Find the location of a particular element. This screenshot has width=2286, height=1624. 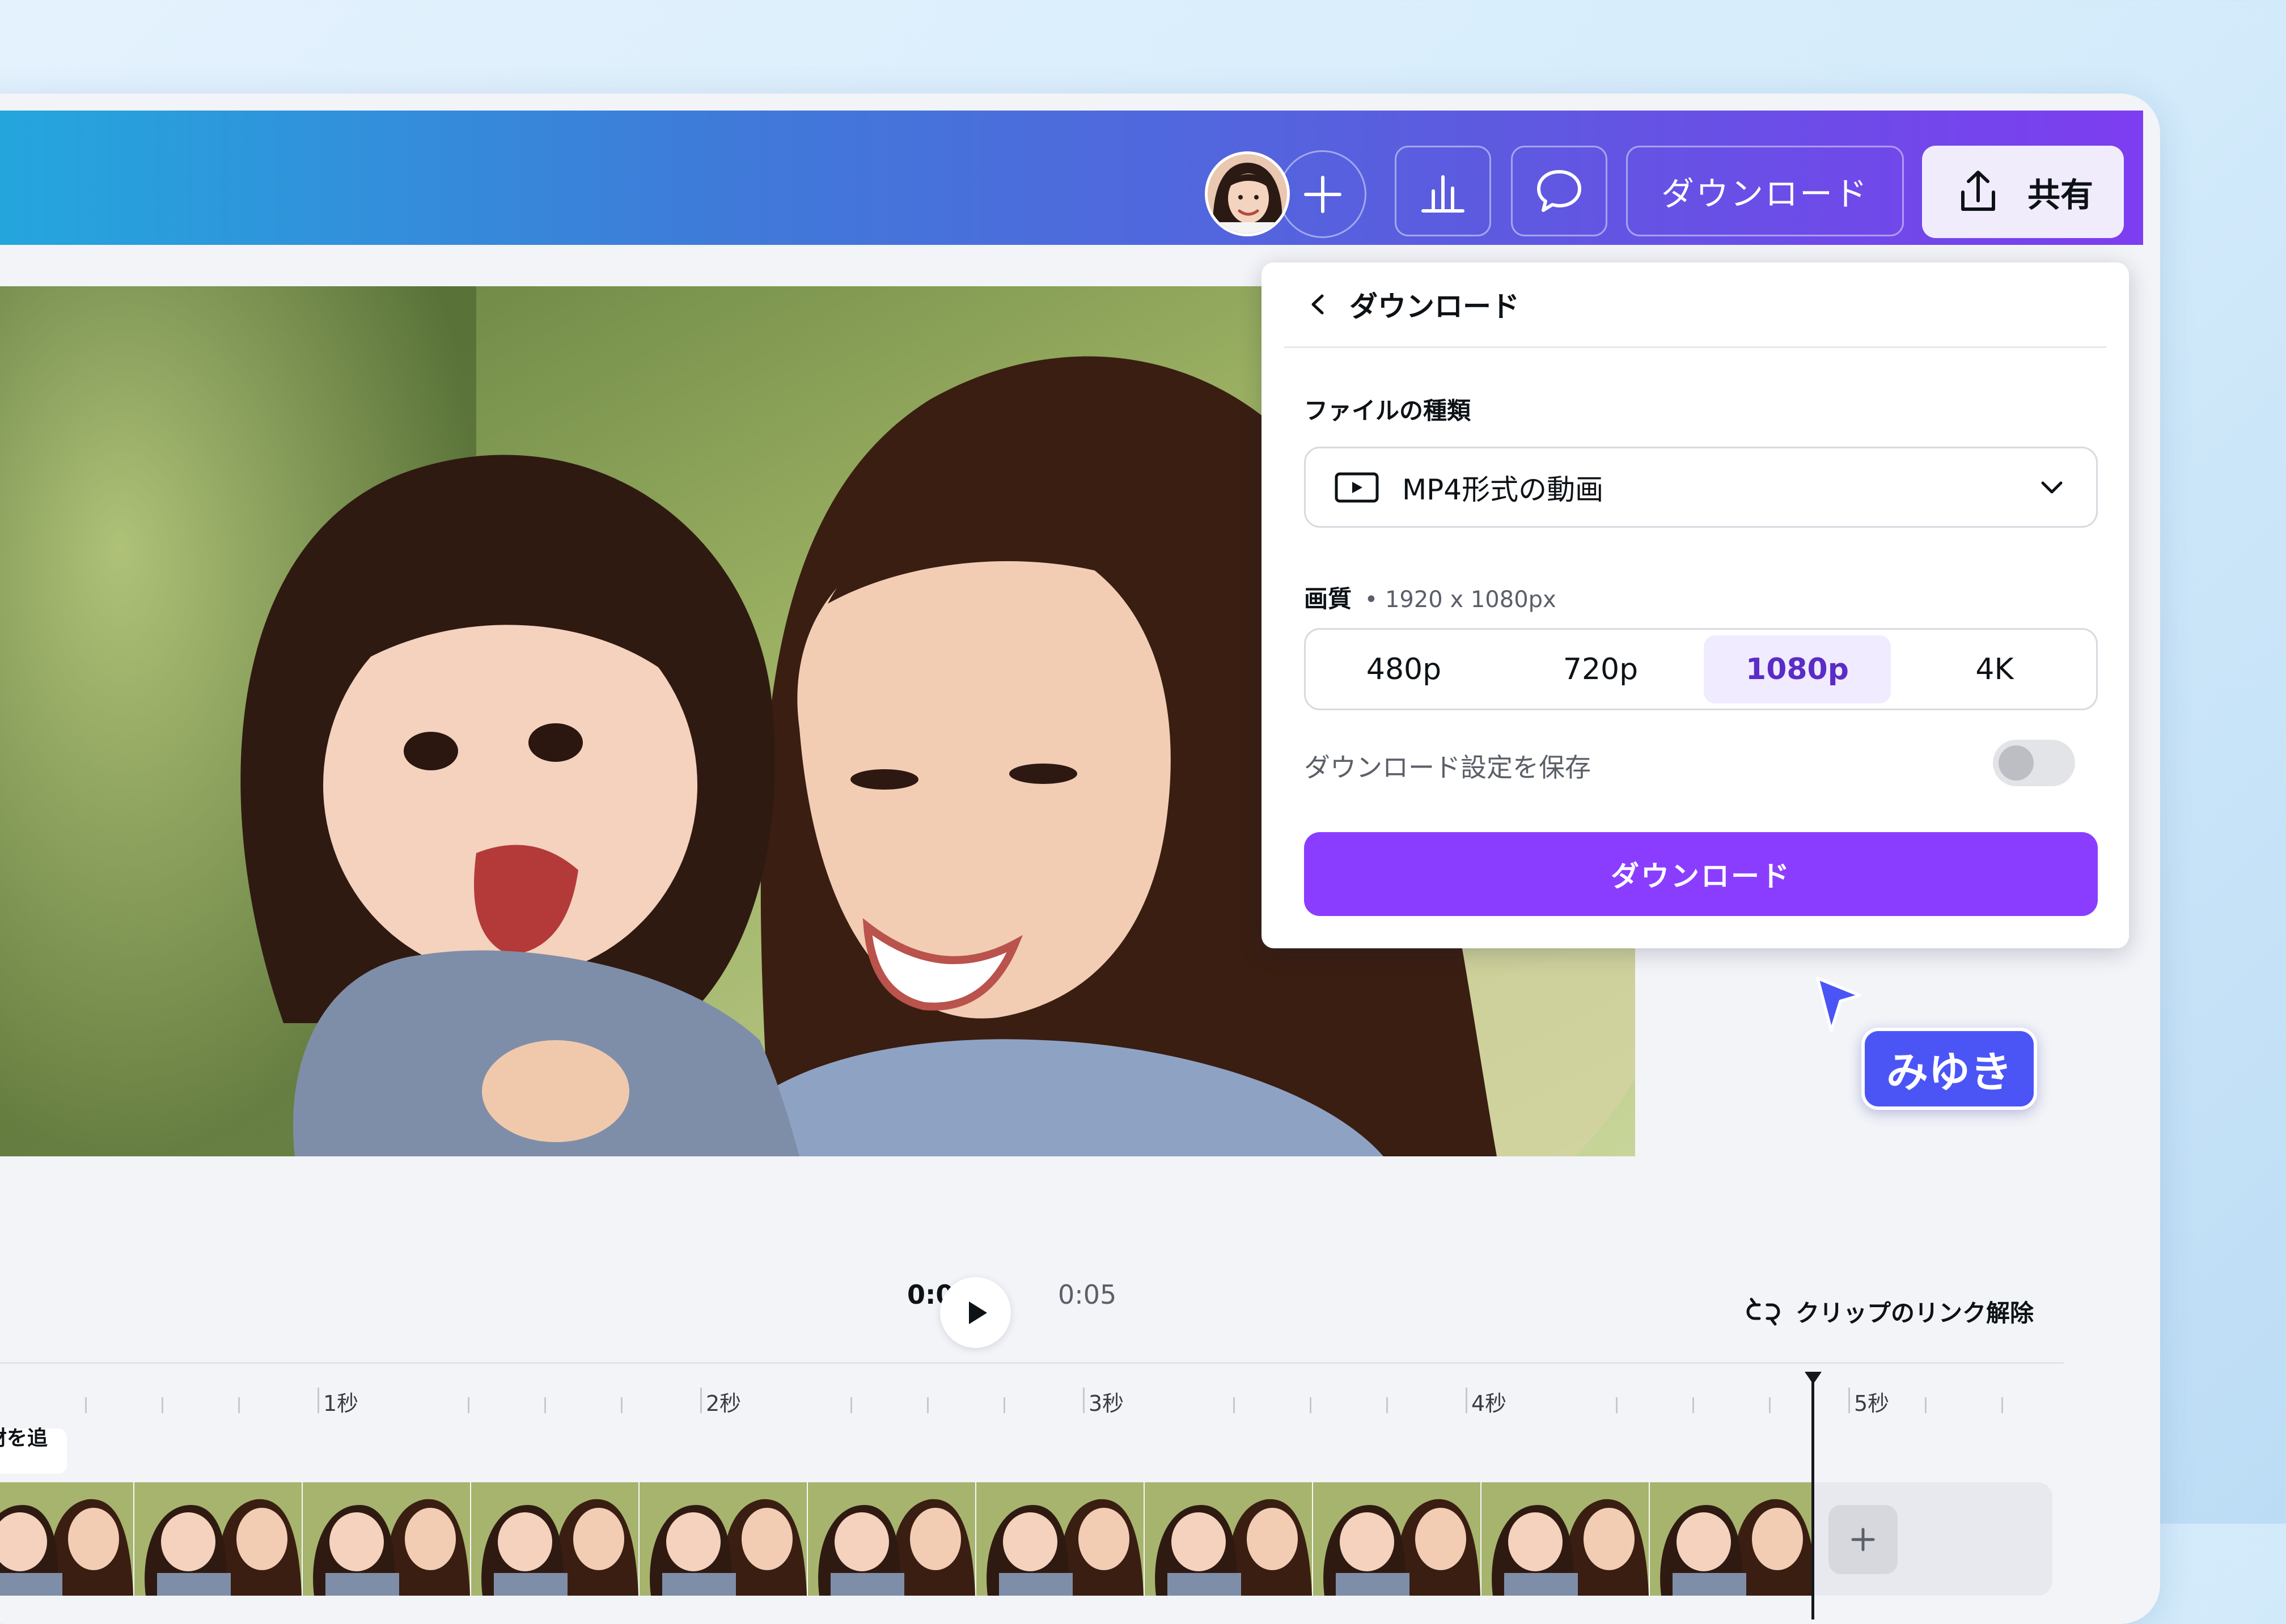

quality-option-4k: 4K is located at coordinates (1994, 669).